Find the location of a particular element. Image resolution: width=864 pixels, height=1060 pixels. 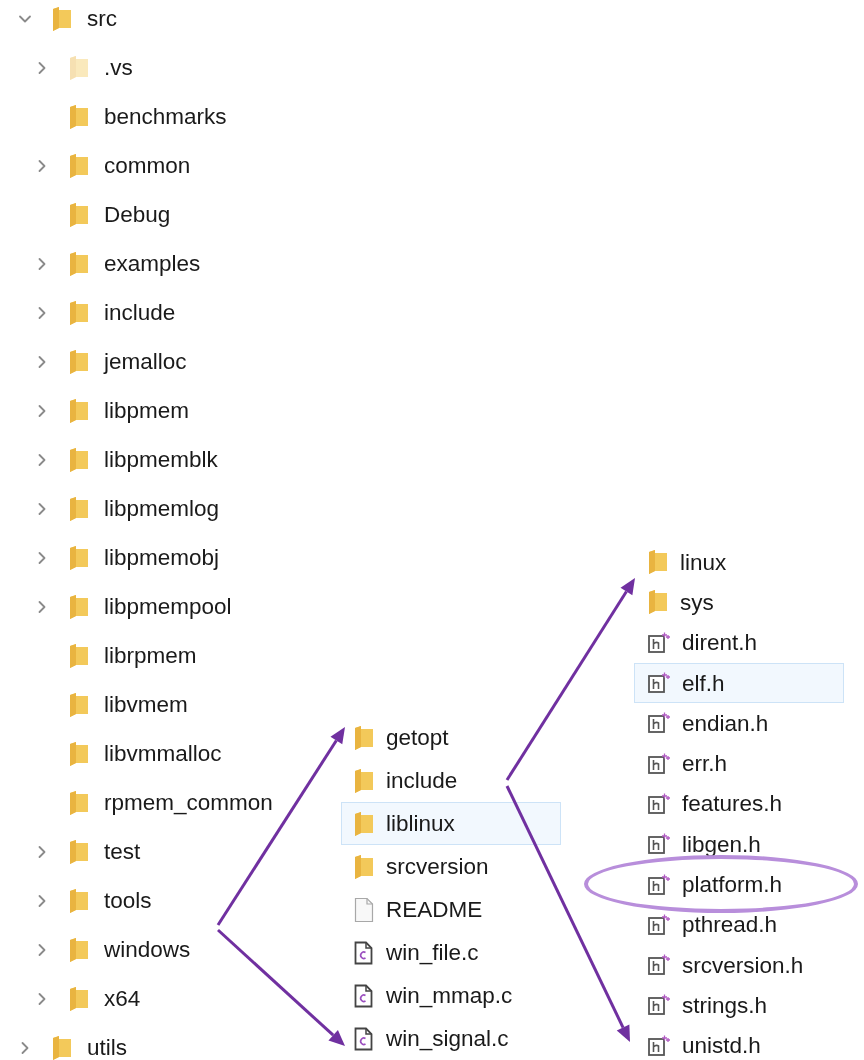

file-row: win_signal.c is located at coordinates (451, 1038).